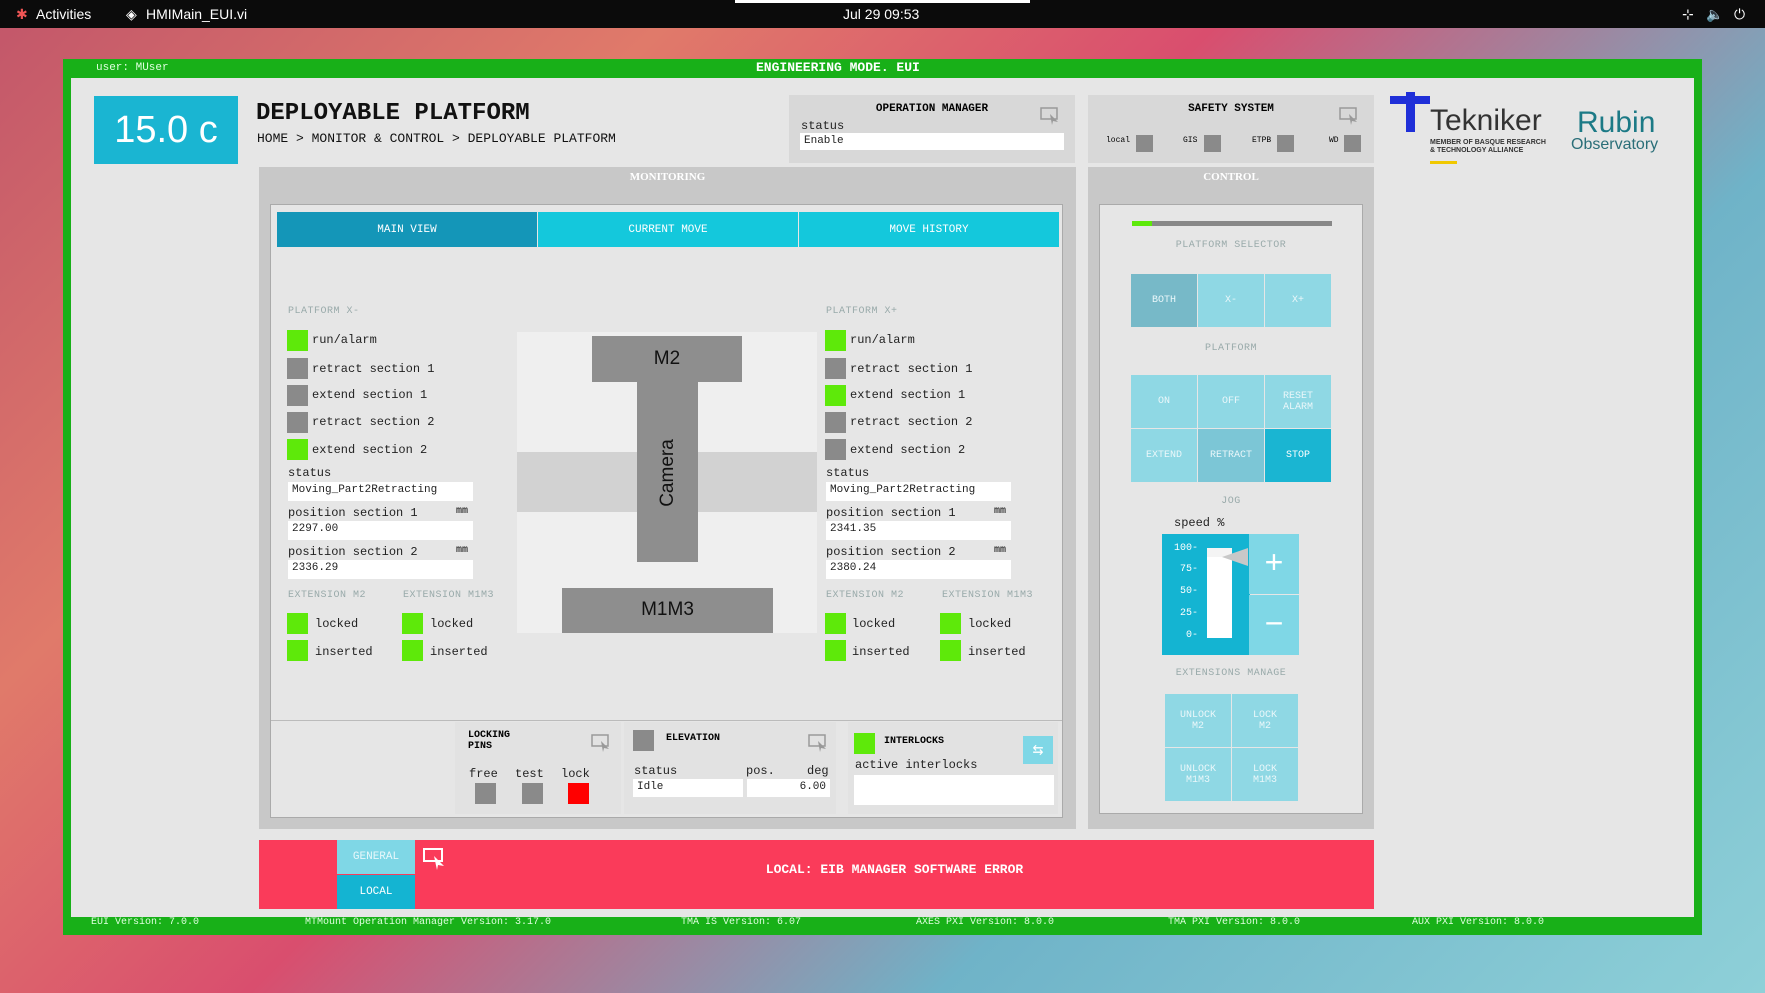 The height and width of the screenshot is (993, 1765). What do you see at coordinates (954, 790) in the screenshot?
I see `active-interlocks-field` at bounding box center [954, 790].